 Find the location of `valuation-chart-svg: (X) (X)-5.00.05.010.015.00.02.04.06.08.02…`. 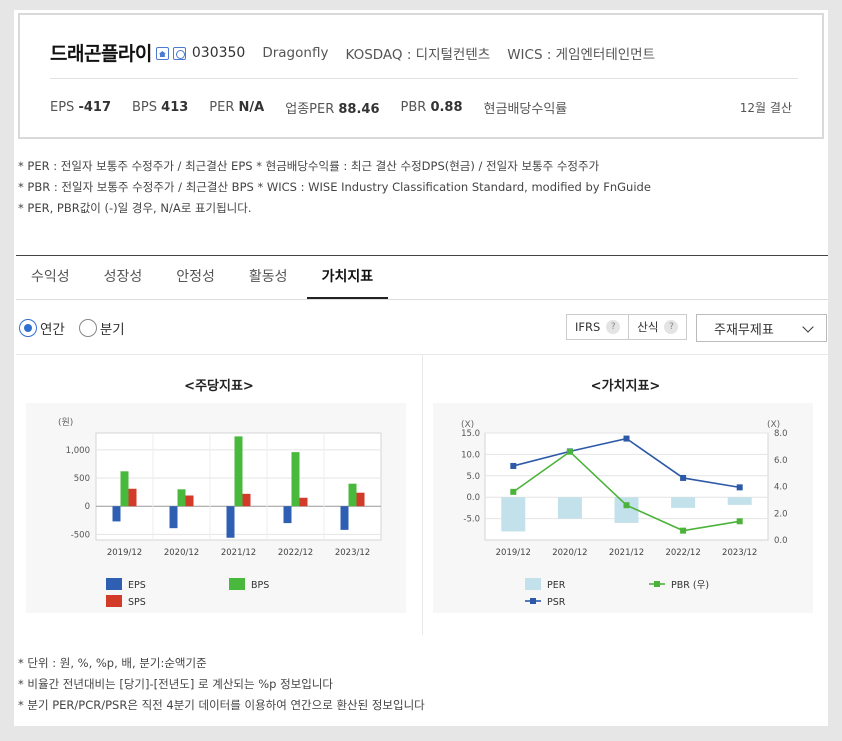

valuation-chart-svg: (X) (X)-5.00.05.010.015.00.02.04.06.08.02… is located at coordinates (624, 514).